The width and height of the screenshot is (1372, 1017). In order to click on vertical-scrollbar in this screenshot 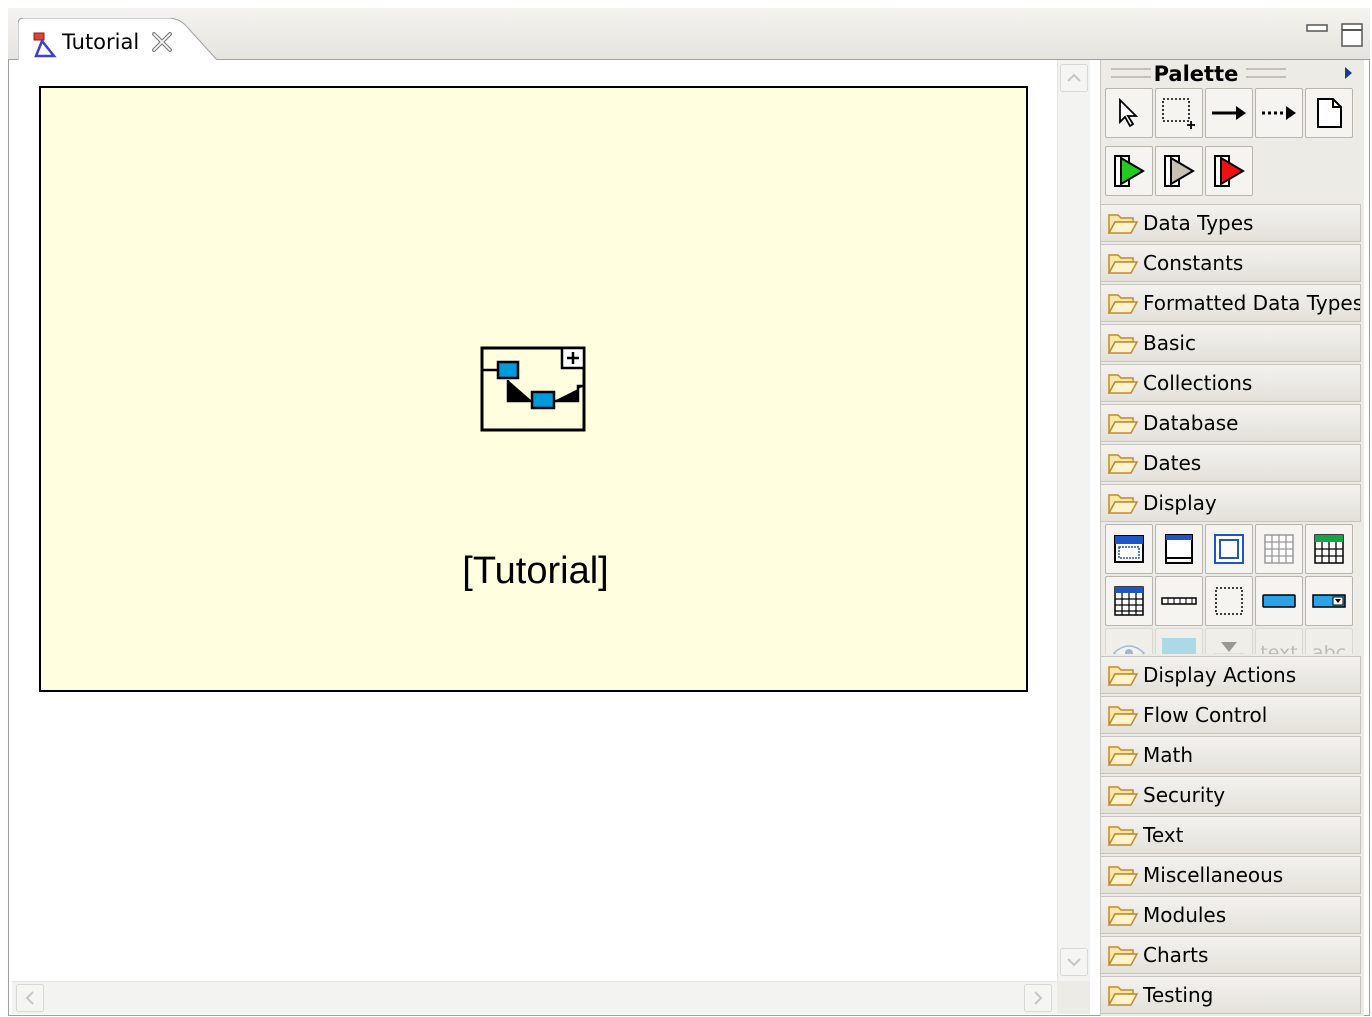, I will do `click(1073, 520)`.